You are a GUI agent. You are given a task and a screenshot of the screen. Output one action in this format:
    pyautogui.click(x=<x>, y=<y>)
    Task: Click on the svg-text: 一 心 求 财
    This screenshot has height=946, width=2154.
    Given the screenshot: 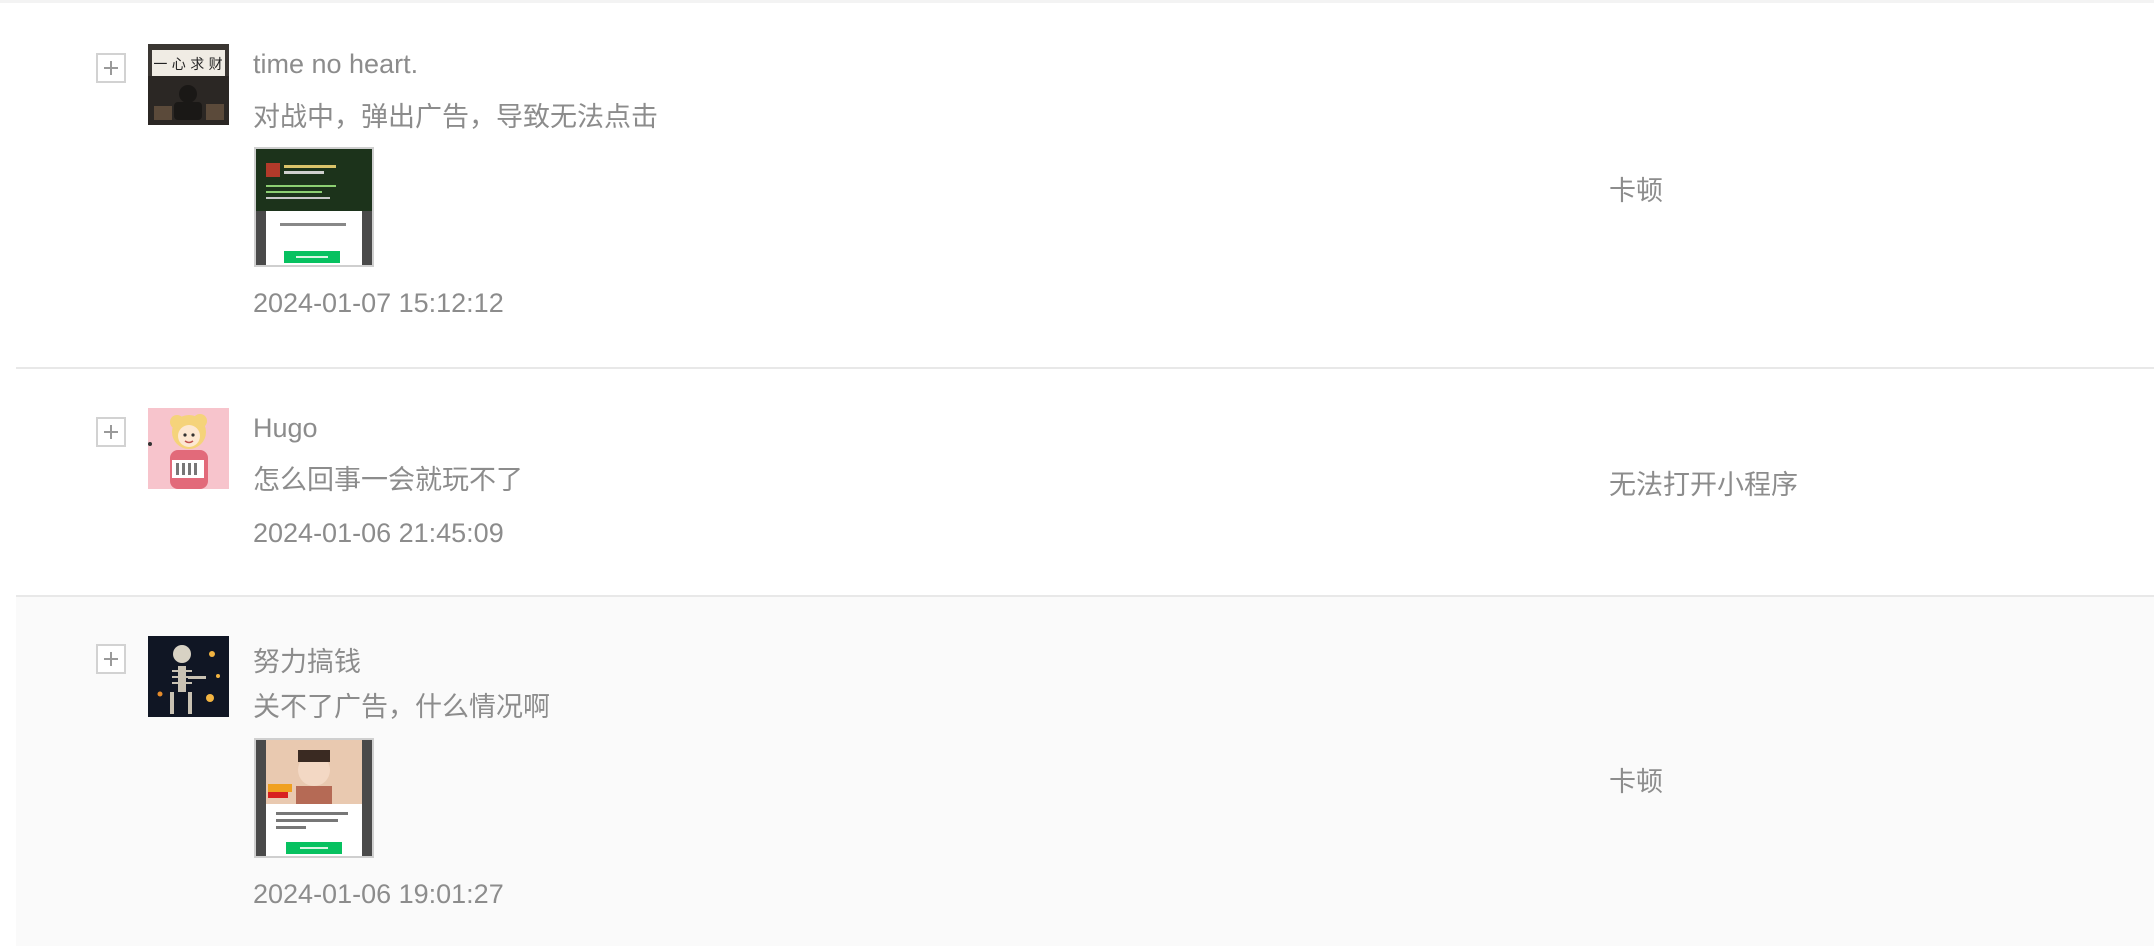 What is the action you would take?
    pyautogui.click(x=187, y=65)
    